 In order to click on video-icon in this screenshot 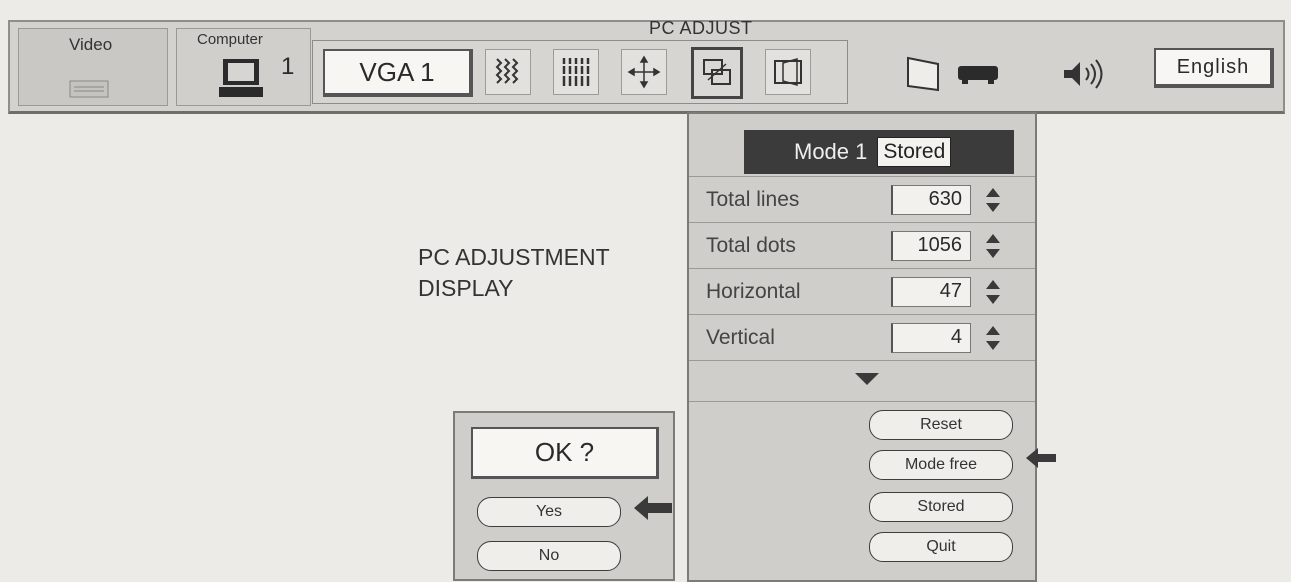, I will do `click(89, 89)`.